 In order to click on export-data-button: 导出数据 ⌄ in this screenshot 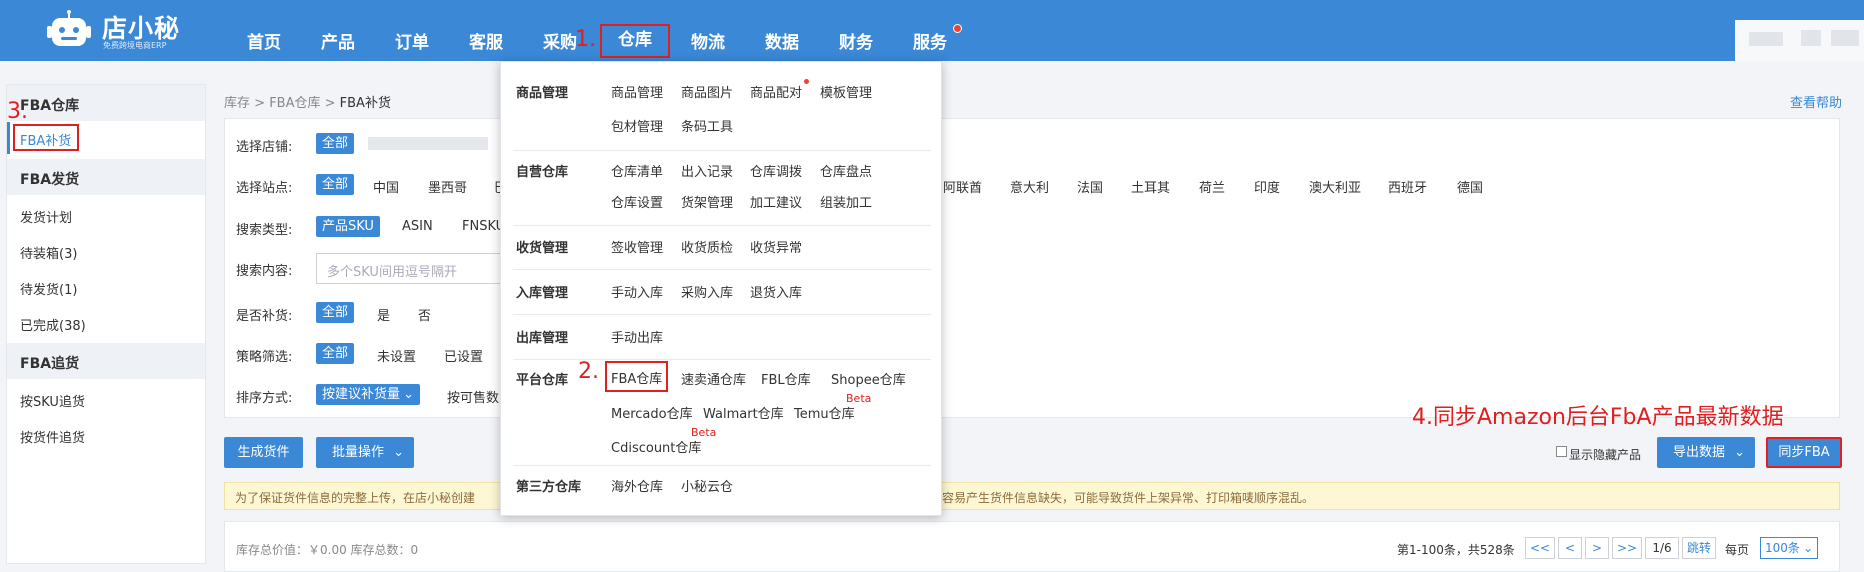, I will do `click(1706, 452)`.